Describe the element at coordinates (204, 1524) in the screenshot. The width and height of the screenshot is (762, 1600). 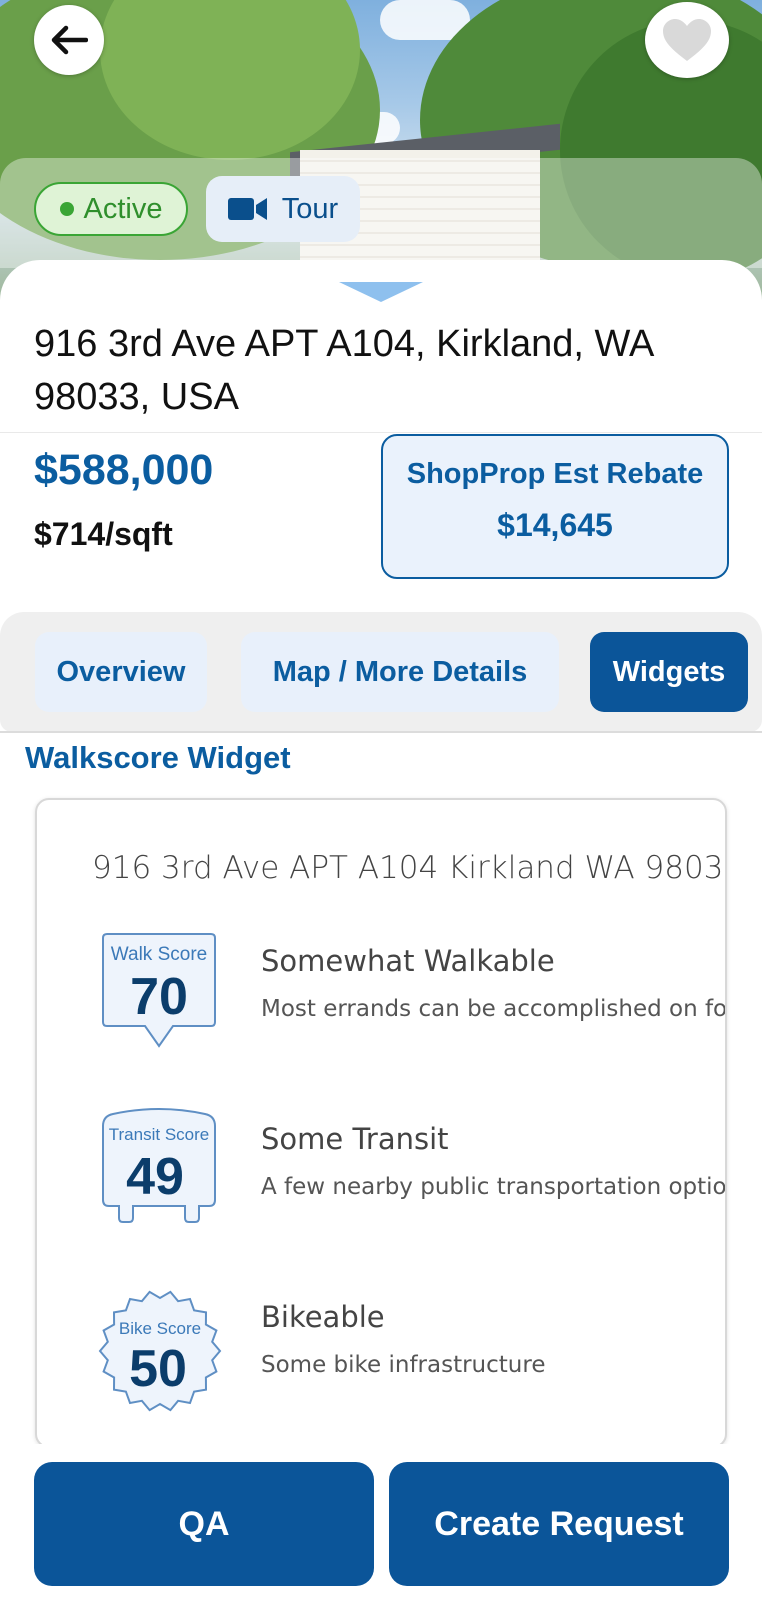
I see `qa-button: QA` at that location.